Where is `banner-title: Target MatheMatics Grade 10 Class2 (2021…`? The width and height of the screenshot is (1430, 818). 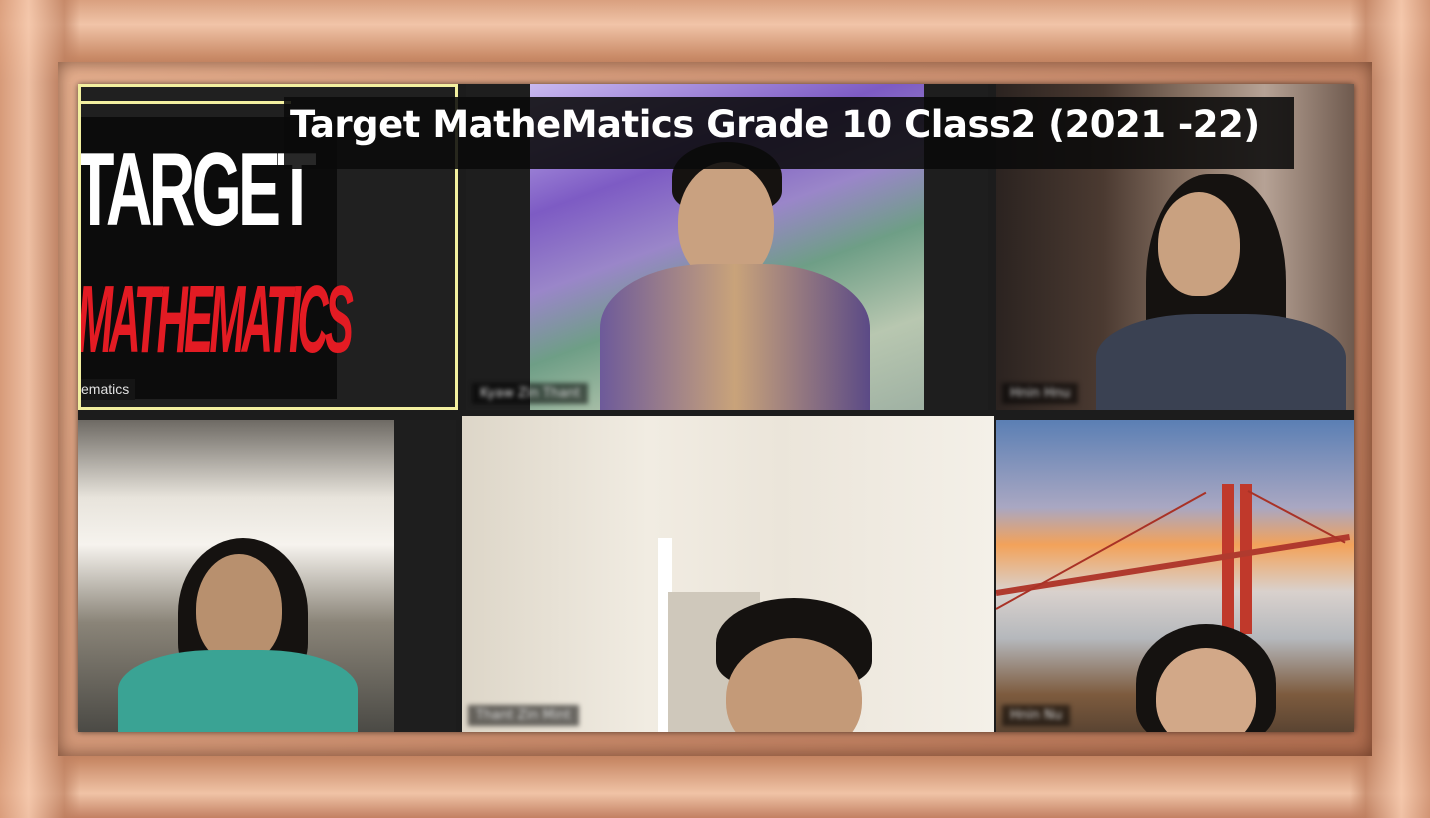
banner-title: Target MatheMatics Grade 10 Class2 (2021… is located at coordinates (775, 124).